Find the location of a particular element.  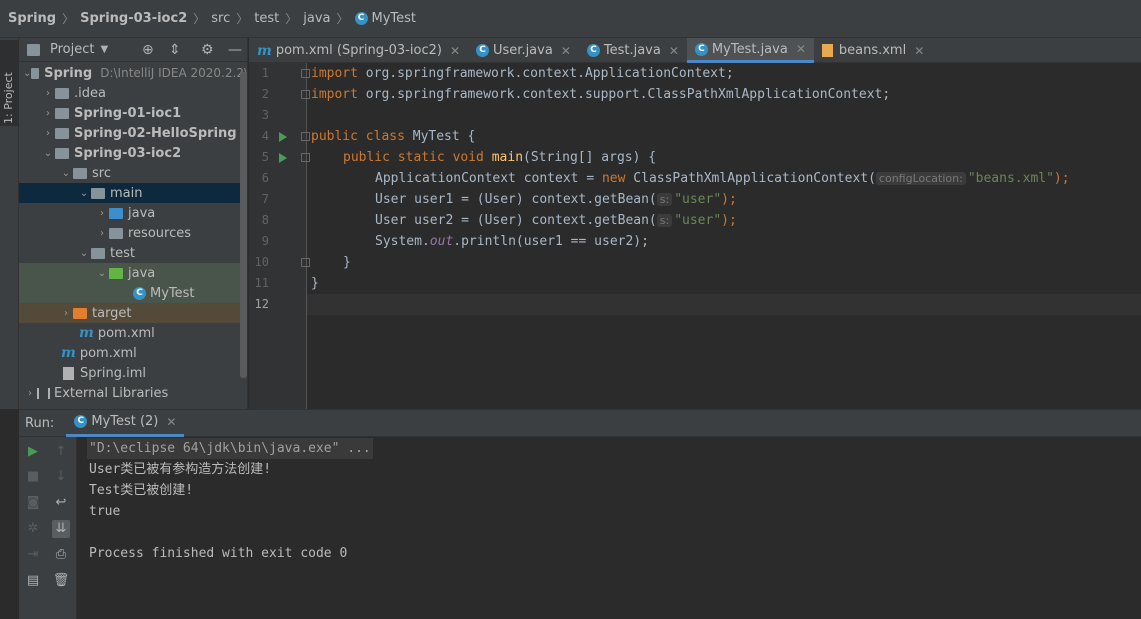

project-view-selector: Project is located at coordinates (72, 49).